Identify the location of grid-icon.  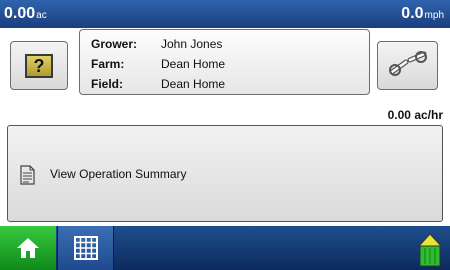
(86, 248).